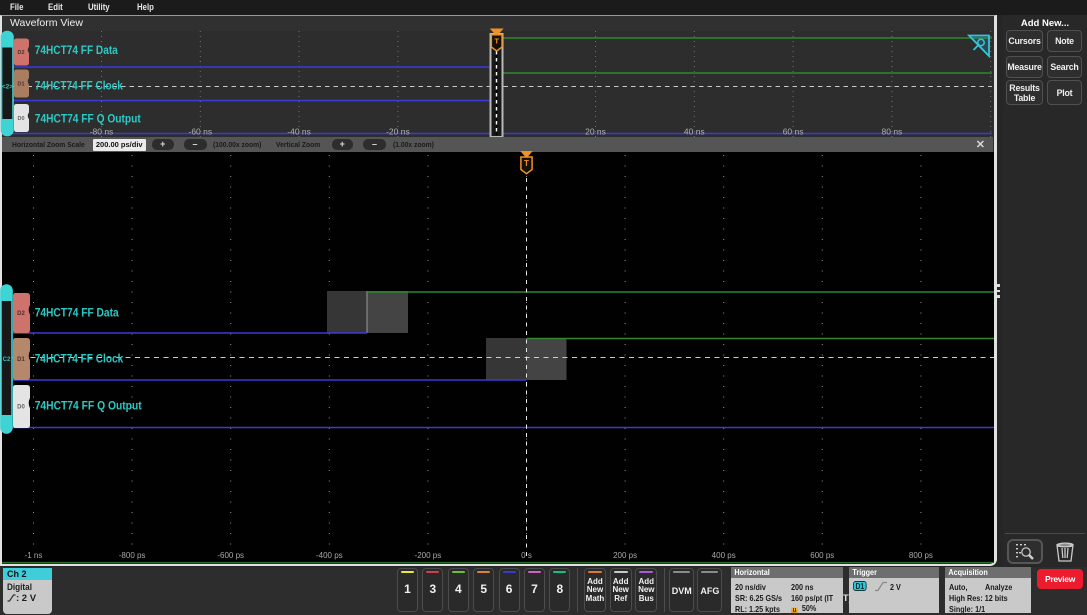 The width and height of the screenshot is (1087, 615). What do you see at coordinates (132, 555) in the screenshot?
I see `svg-text: -800 ps` at bounding box center [132, 555].